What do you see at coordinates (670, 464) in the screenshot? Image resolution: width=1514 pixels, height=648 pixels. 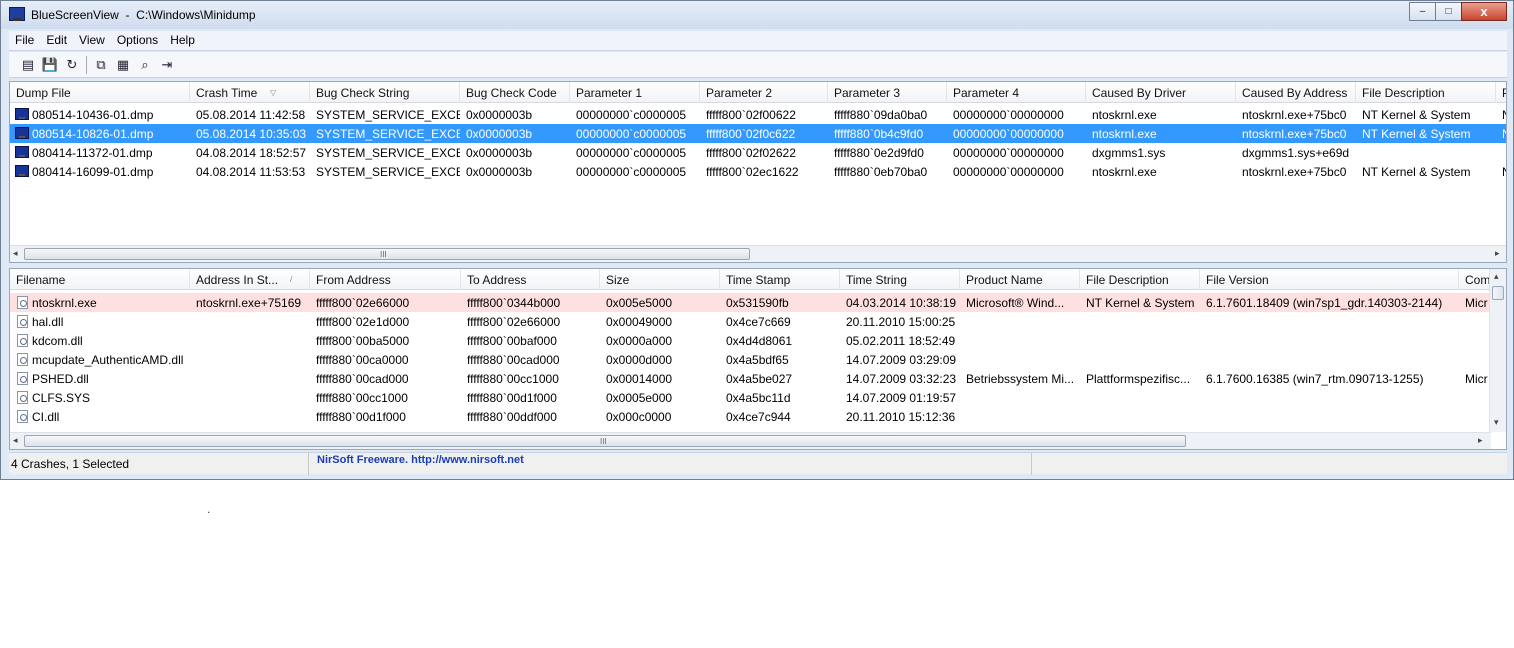 I see `nirsoft-link: NirSoft Freeware. http://www.nirsoft.net` at bounding box center [670, 464].